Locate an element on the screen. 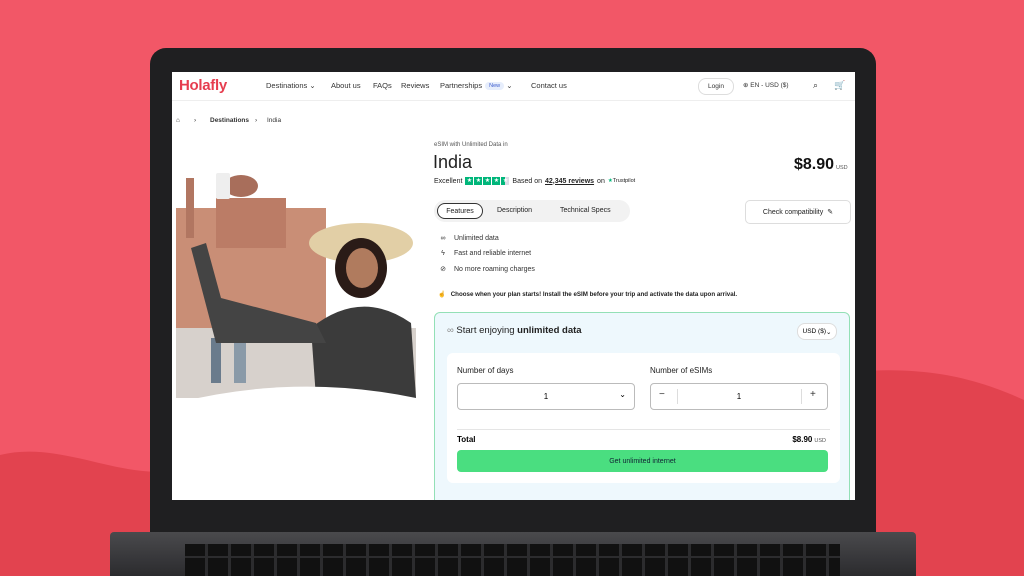 The image size is (1024, 576). plan-card-heading: ∞ Start enjoying unlimited data is located at coordinates (514, 330).